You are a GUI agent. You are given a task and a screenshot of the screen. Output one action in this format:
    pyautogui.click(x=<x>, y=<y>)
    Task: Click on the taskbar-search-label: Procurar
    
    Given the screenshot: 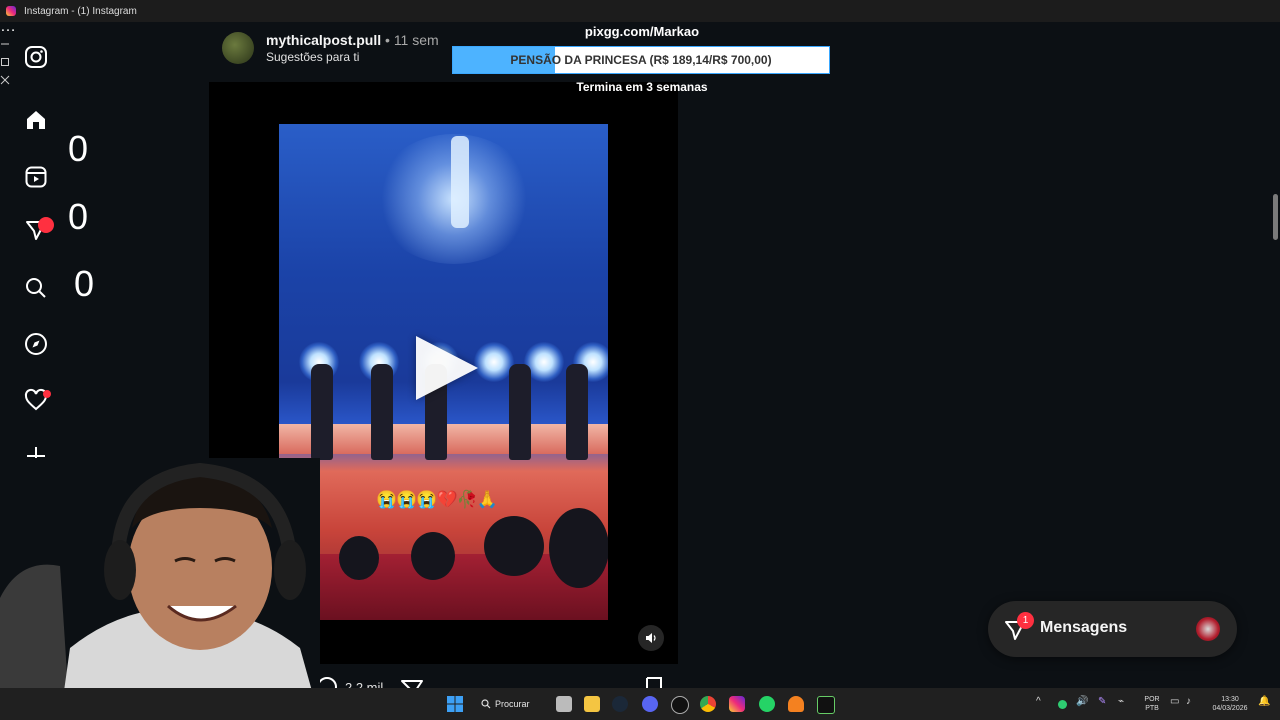 What is the action you would take?
    pyautogui.click(x=512, y=704)
    